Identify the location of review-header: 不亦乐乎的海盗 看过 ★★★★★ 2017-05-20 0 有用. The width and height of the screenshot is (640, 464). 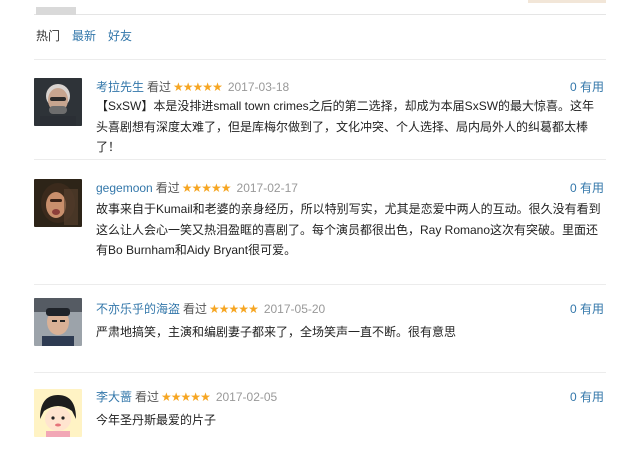
(351, 309).